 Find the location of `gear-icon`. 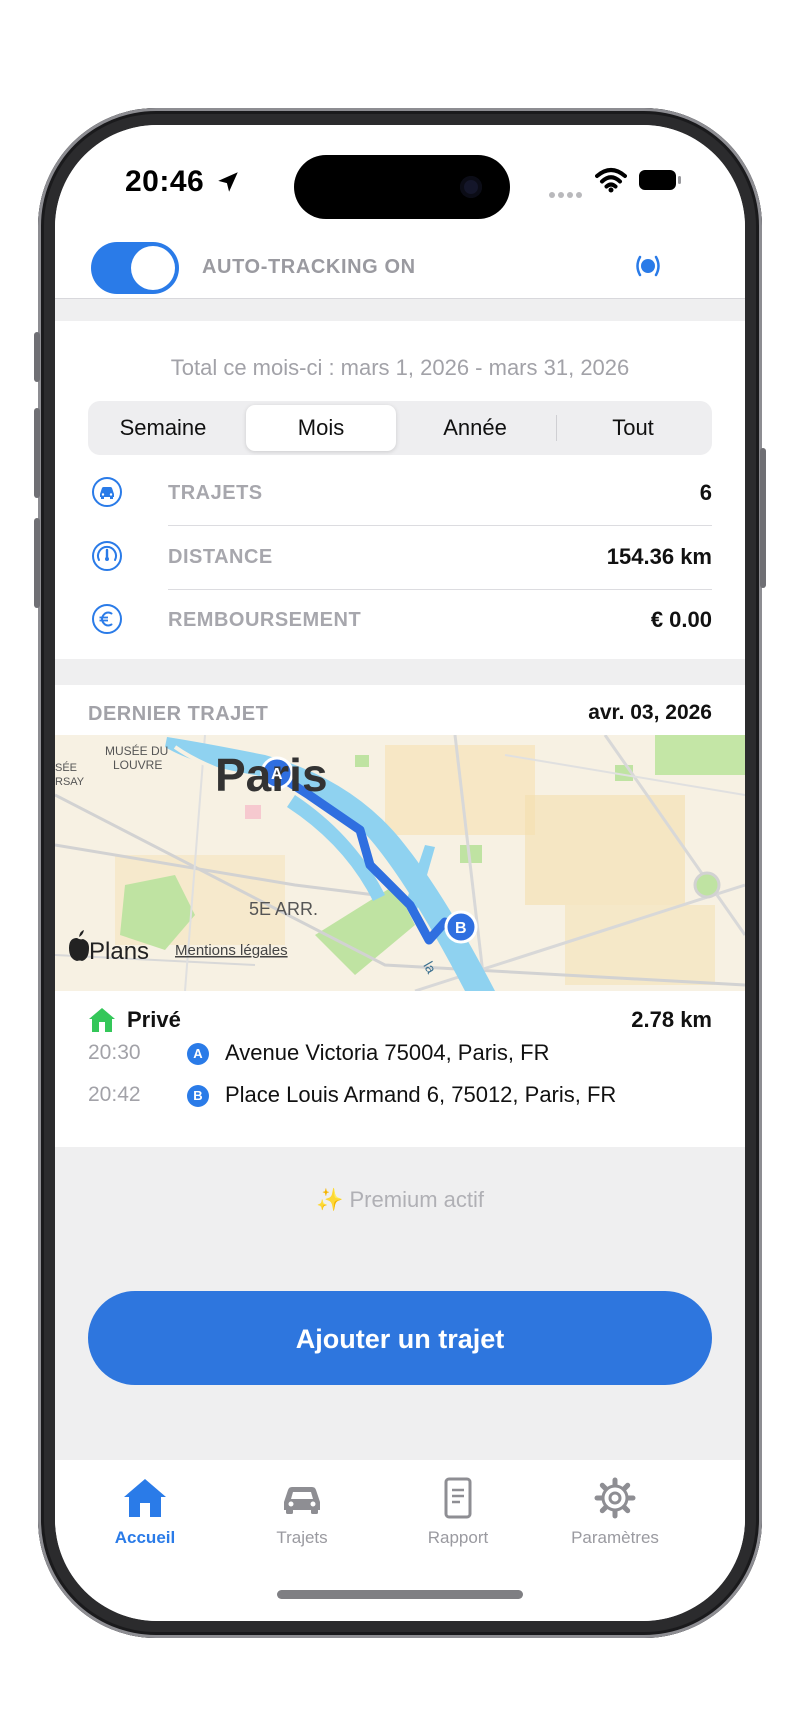

gear-icon is located at coordinates (615, 1498).